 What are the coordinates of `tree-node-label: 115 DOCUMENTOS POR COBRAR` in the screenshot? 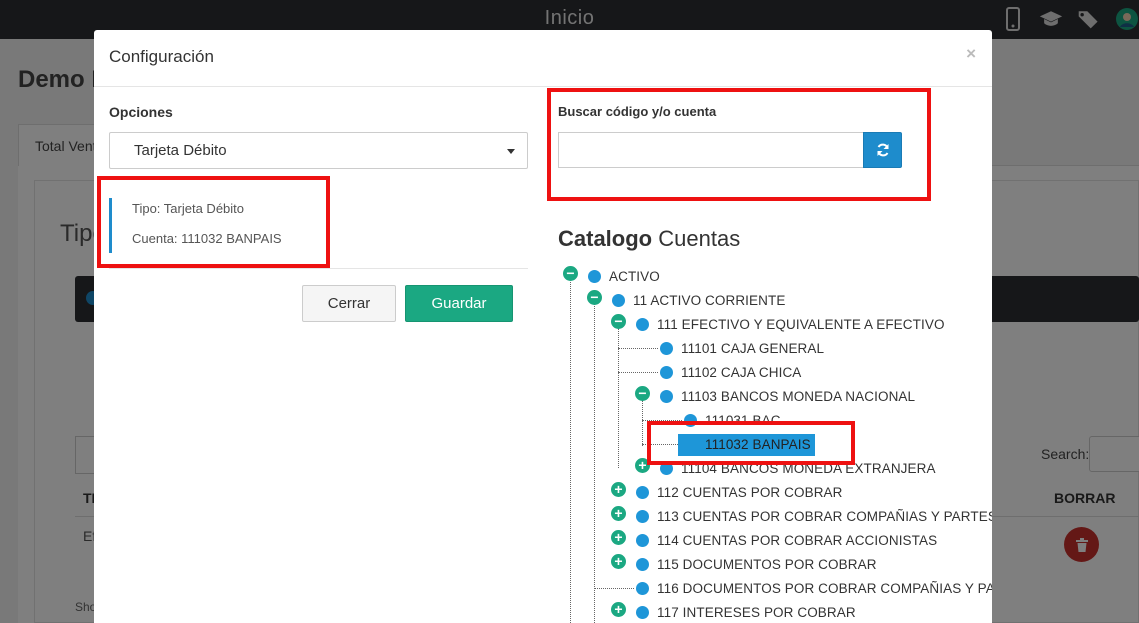 It's located at (767, 564).